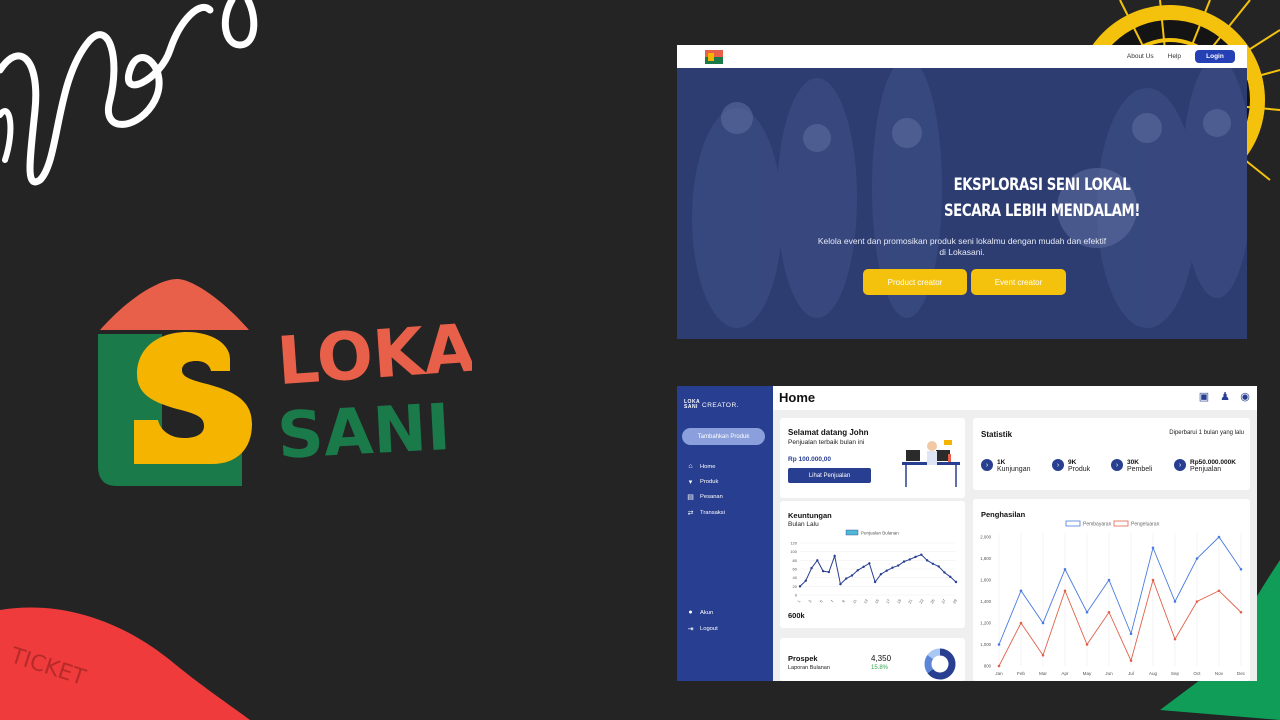 This screenshot has height=720, width=1280. Describe the element at coordinates (985, 623) in the screenshot. I see `y-tick-label: 1,200` at that location.